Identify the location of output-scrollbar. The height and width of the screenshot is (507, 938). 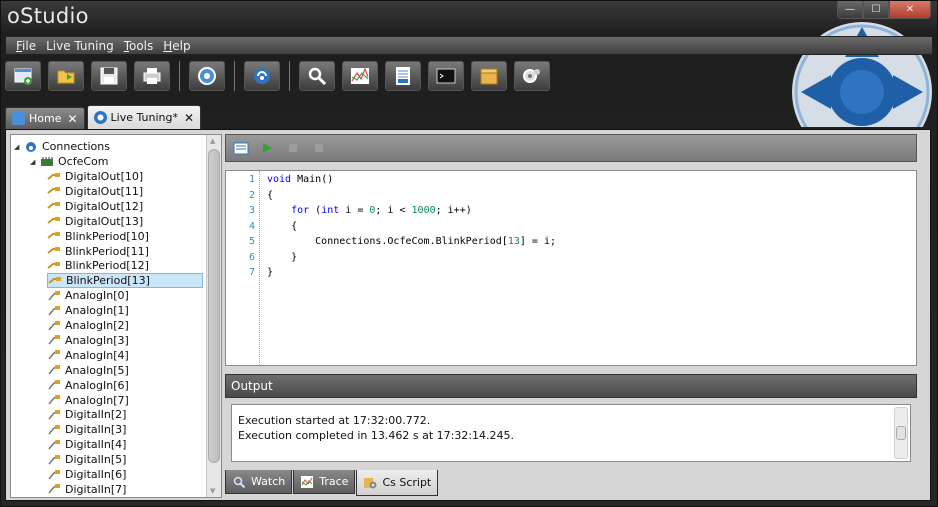
(901, 433).